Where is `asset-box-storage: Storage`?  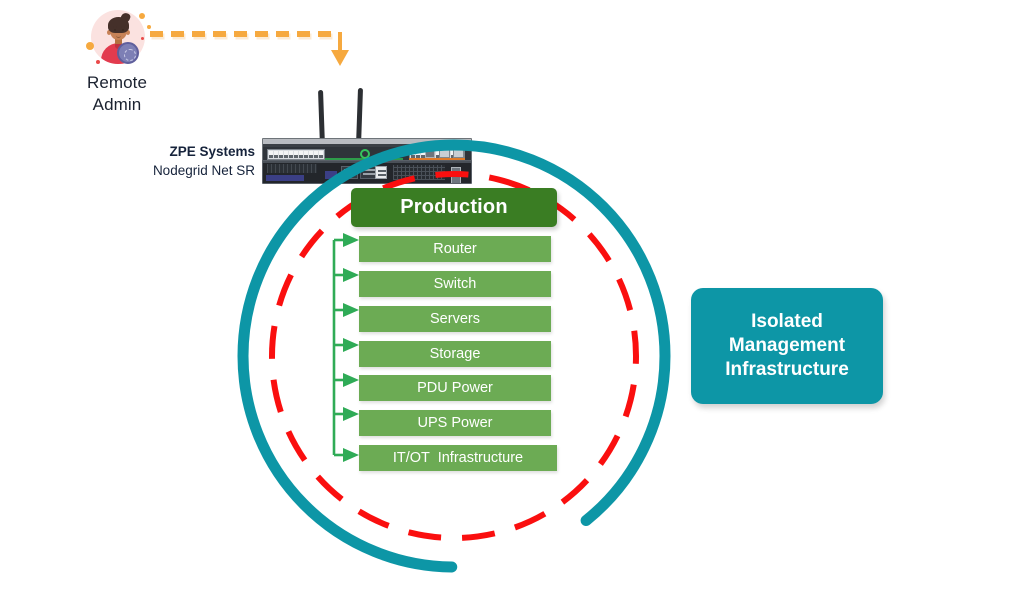
asset-box-storage: Storage is located at coordinates (455, 354).